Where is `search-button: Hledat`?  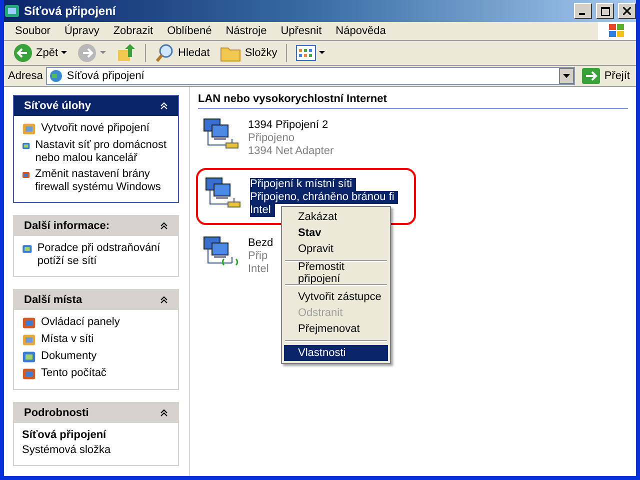 search-button: Hledat is located at coordinates (182, 53).